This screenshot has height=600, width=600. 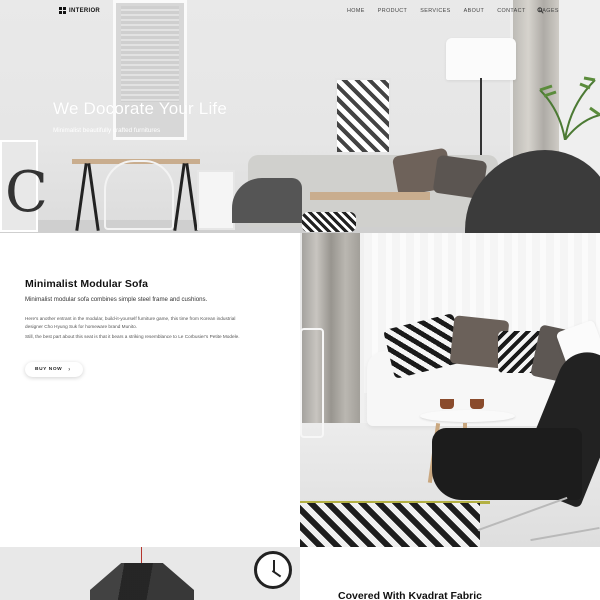 I want to click on floor-lamp-pole, so click(x=481, y=118).